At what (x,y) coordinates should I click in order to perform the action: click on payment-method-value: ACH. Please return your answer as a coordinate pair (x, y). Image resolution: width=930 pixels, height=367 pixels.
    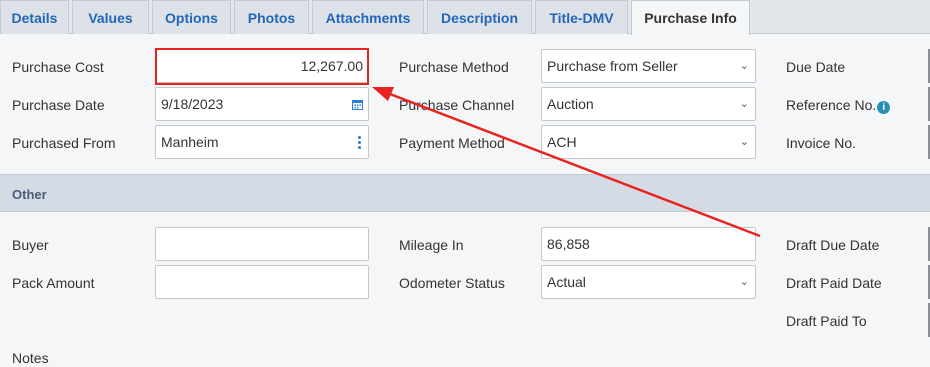
    Looking at the image, I should click on (562, 142).